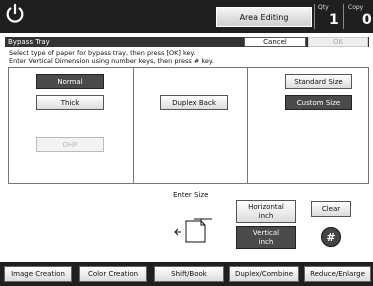 This screenshot has width=373, height=286. Describe the element at coordinates (356, 7) in the screenshot. I see `copy-label: Copy` at that location.